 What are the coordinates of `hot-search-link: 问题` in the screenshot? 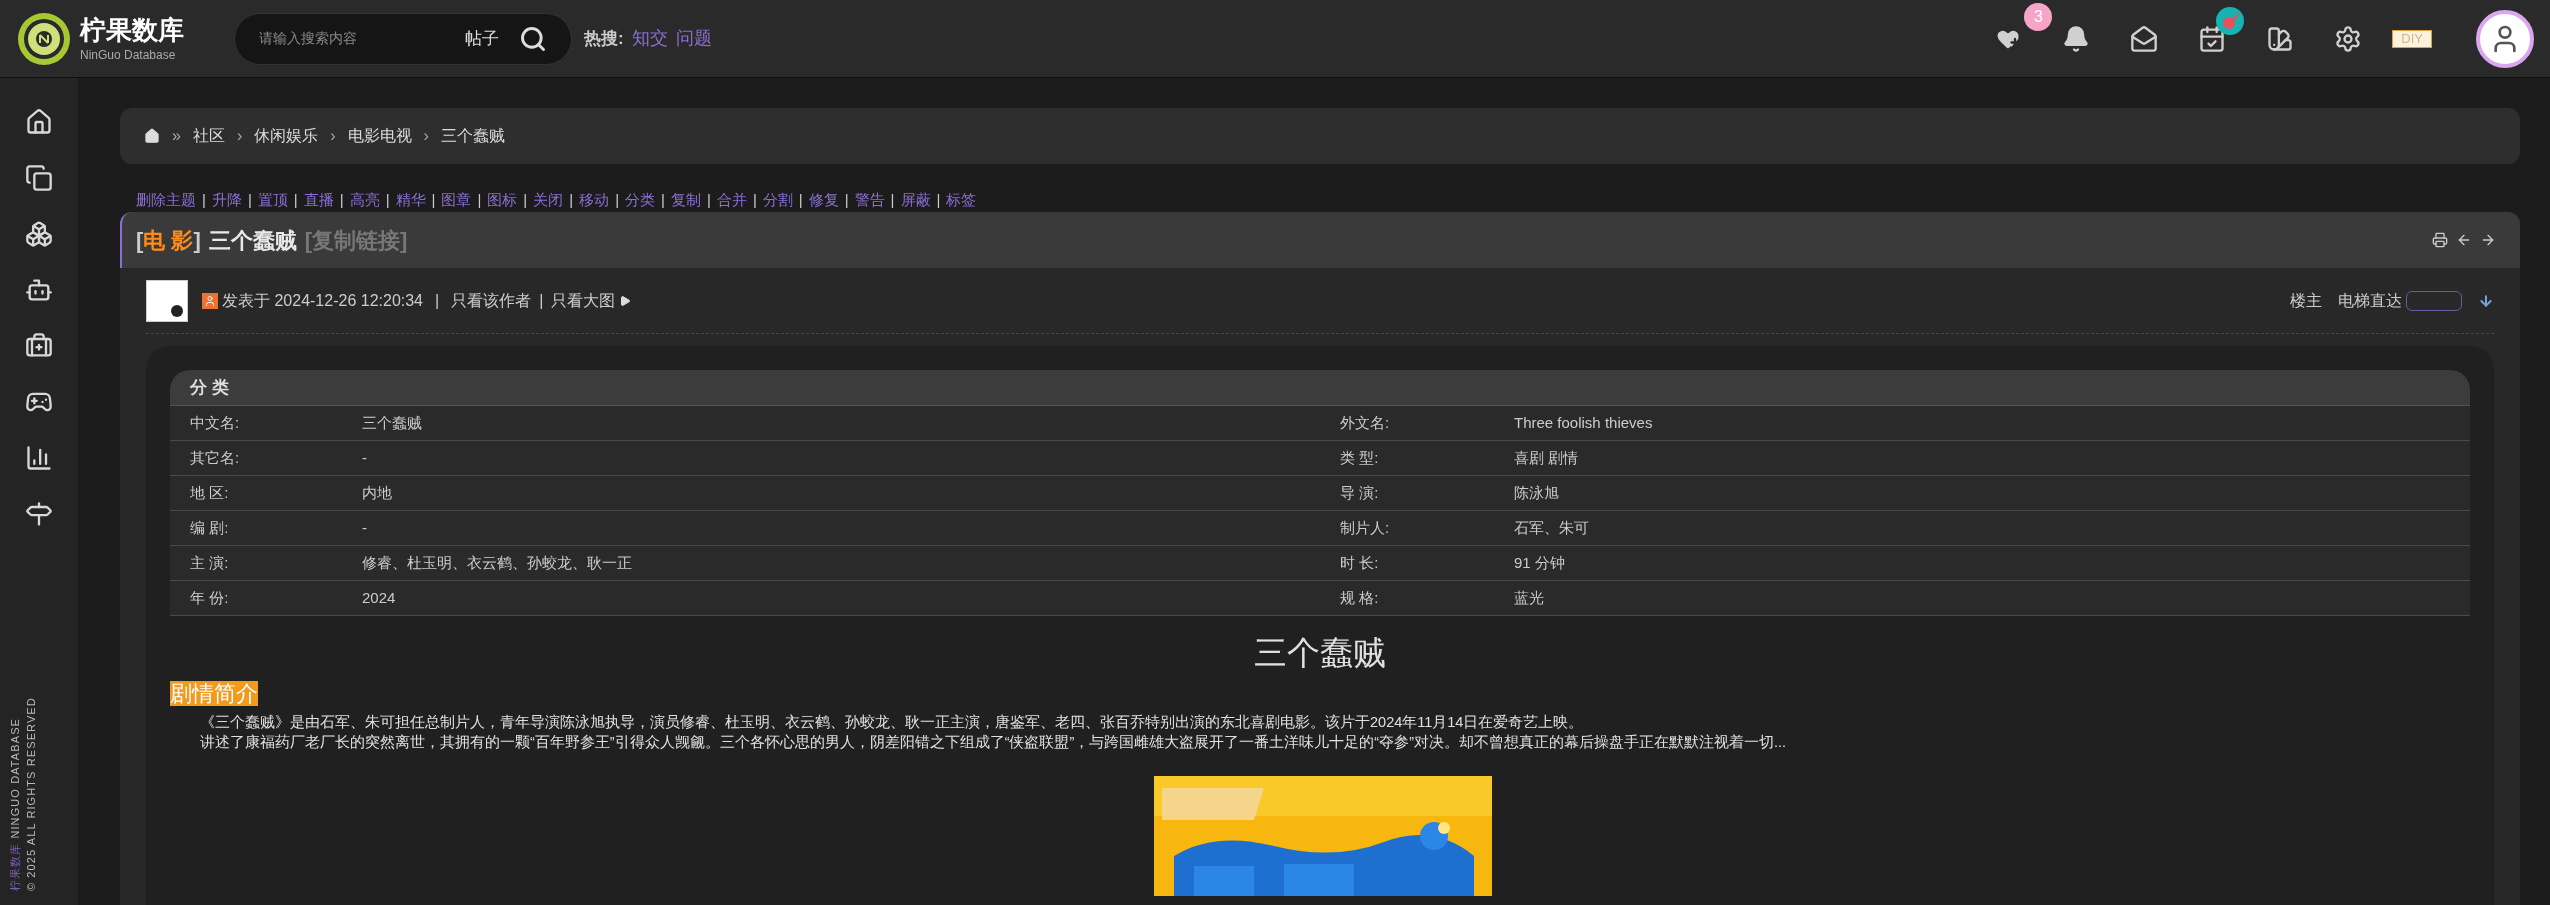 It's located at (693, 38).